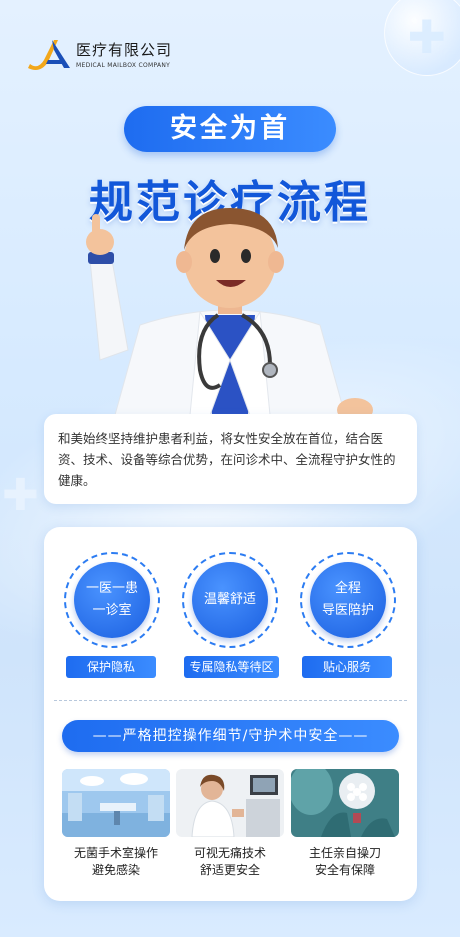 This screenshot has height=937, width=460. What do you see at coordinates (116, 862) in the screenshot?
I see `photo-caption: 无菌手术室操作 避免感染` at bounding box center [116, 862].